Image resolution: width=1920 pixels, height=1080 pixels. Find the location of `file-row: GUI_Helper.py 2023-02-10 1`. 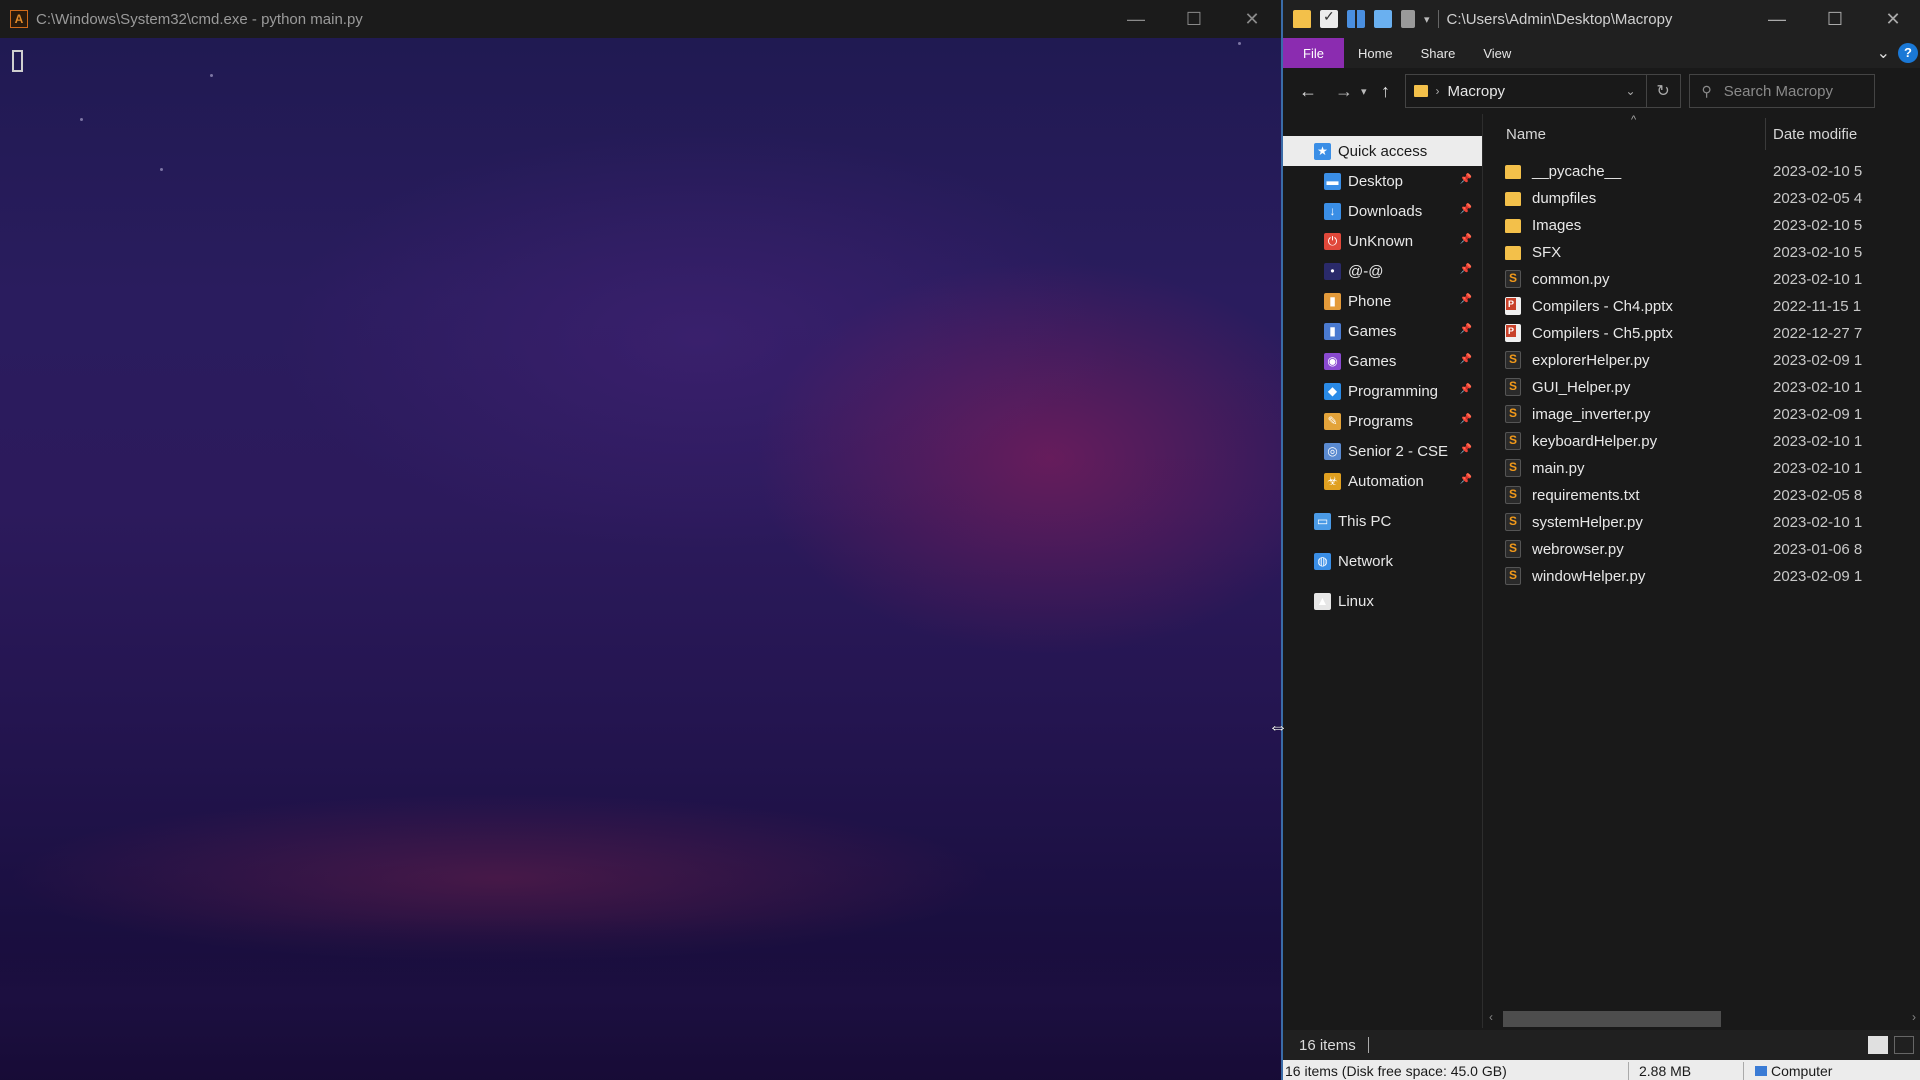

file-row: GUI_Helper.py 2023-02-10 1 is located at coordinates (1701, 387).